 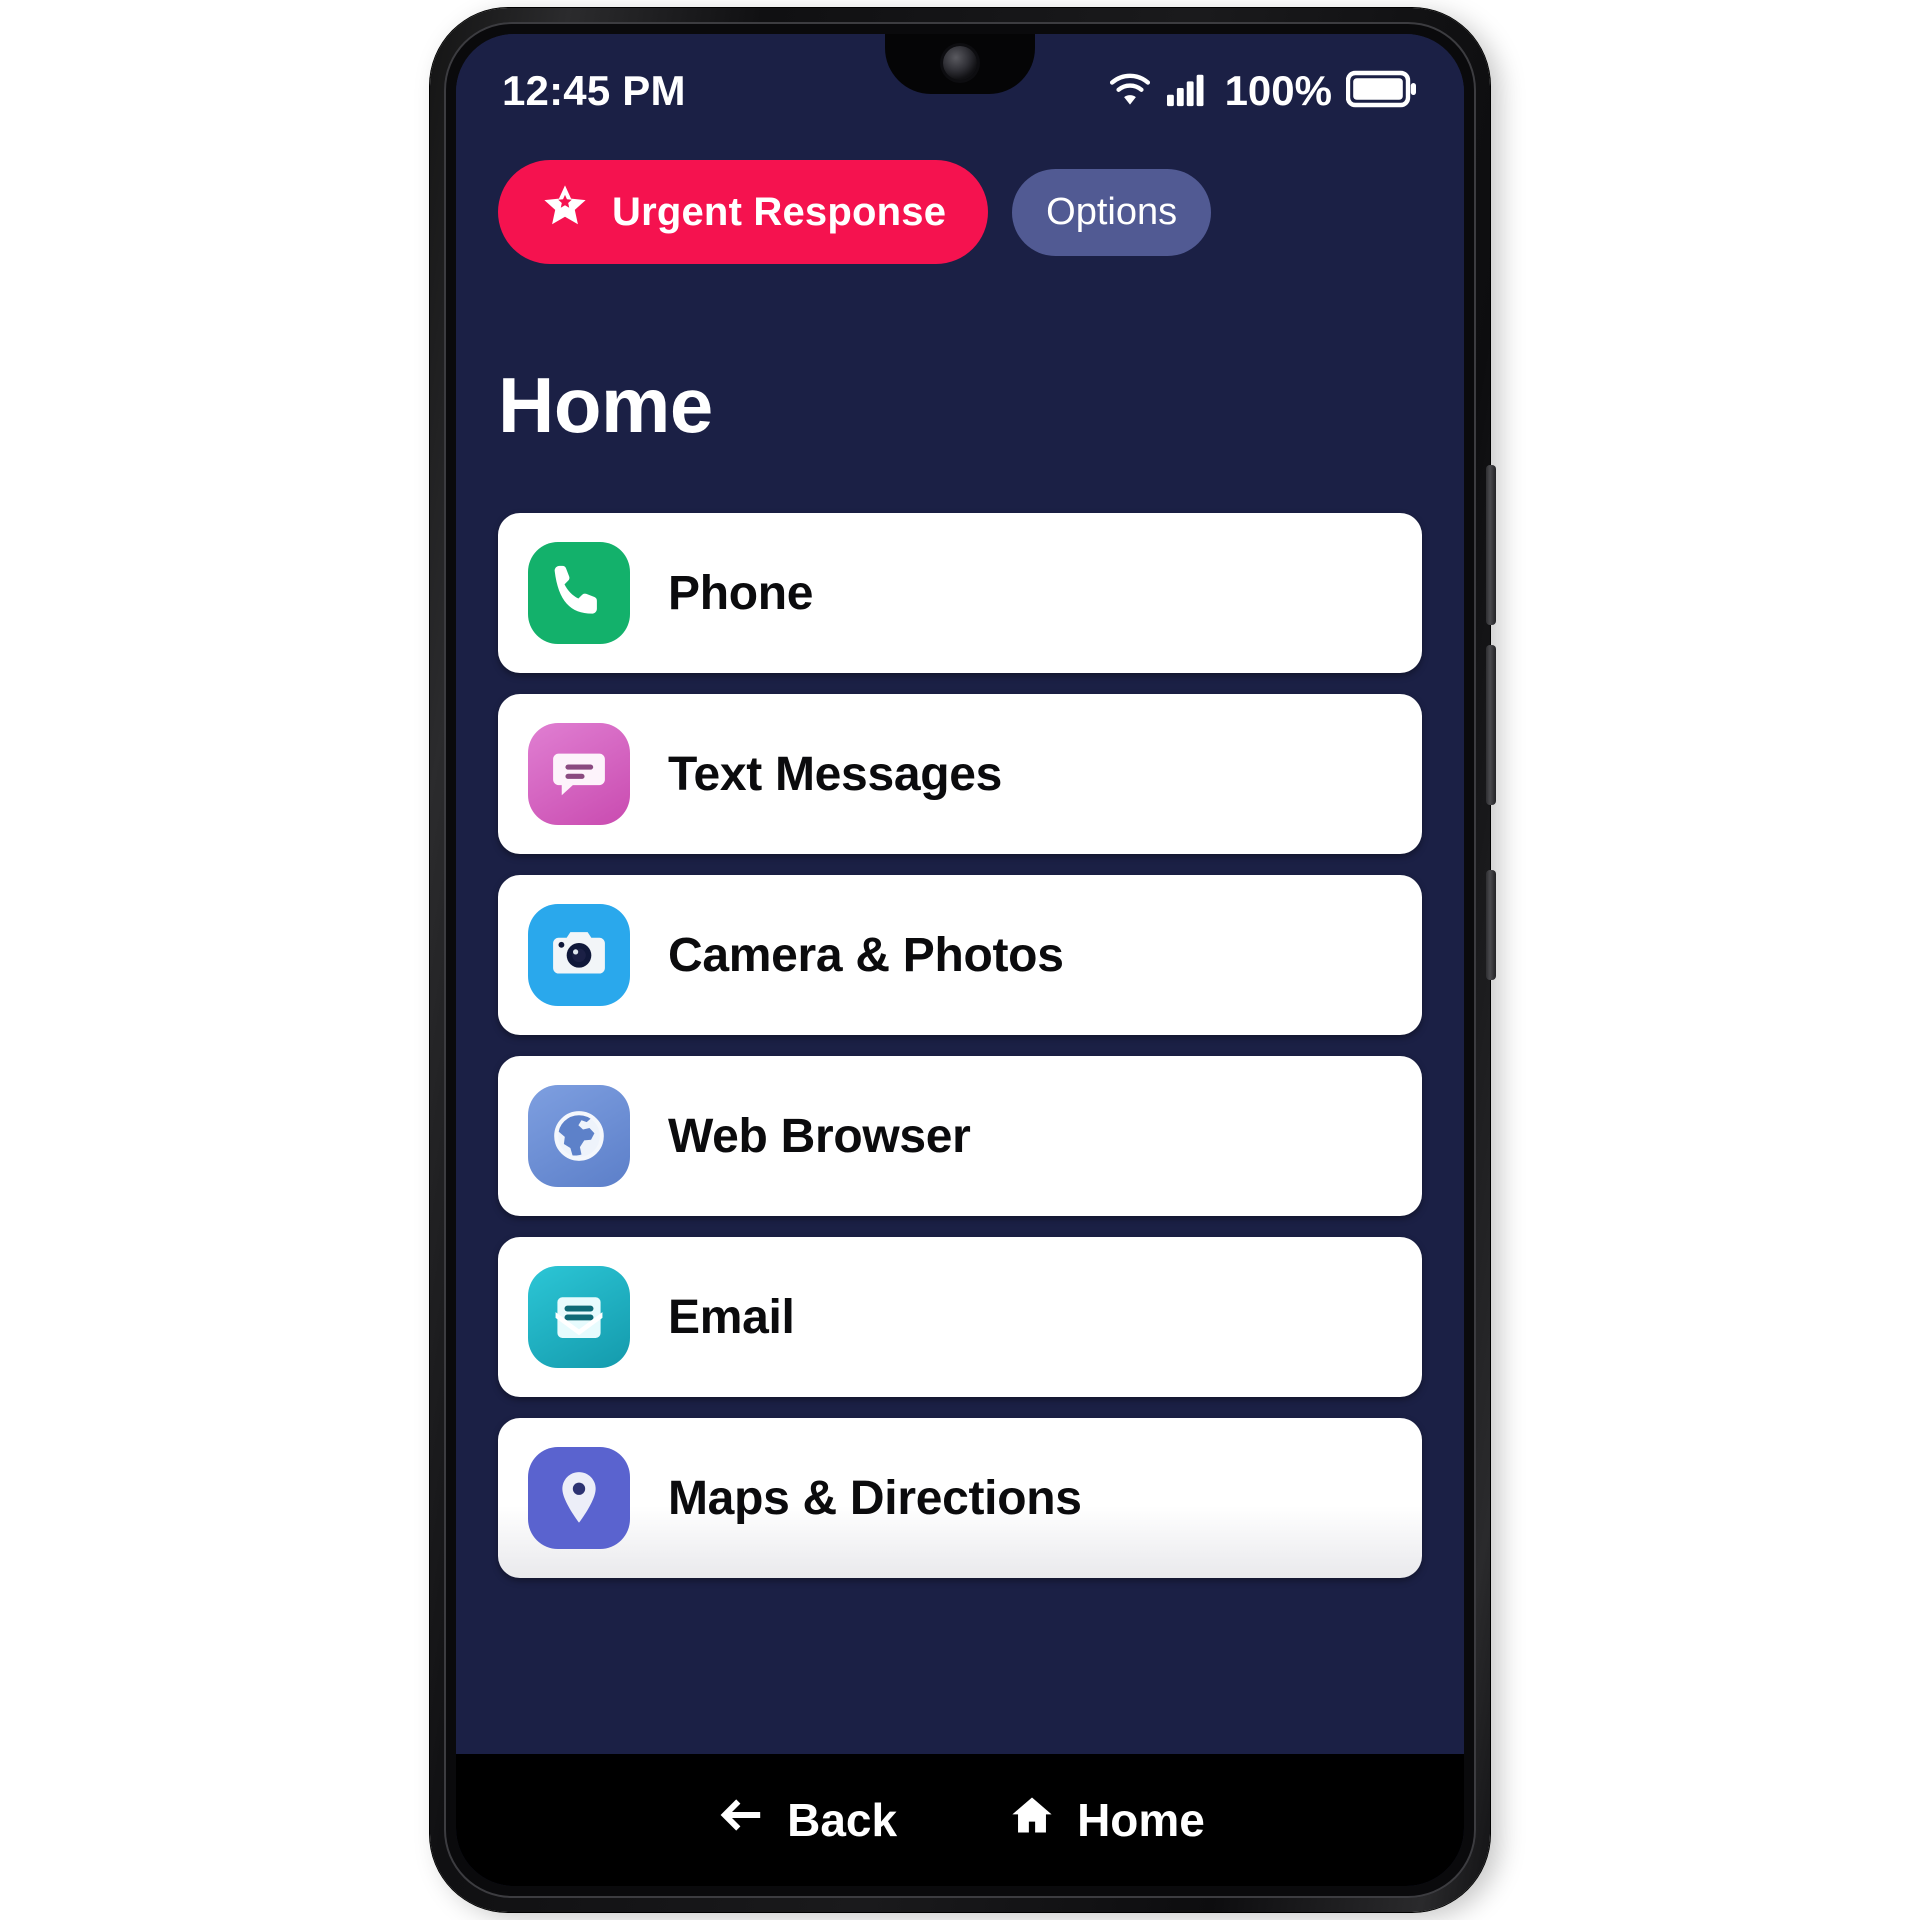 What do you see at coordinates (1130, 91) in the screenshot?
I see `wifi-icon` at bounding box center [1130, 91].